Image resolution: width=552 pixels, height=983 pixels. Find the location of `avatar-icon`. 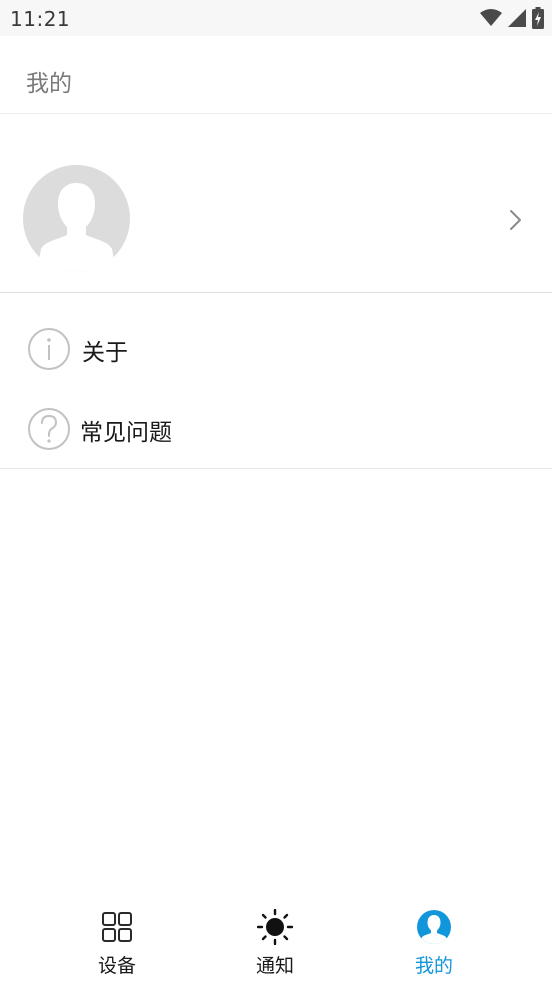

avatar-icon is located at coordinates (76, 218).